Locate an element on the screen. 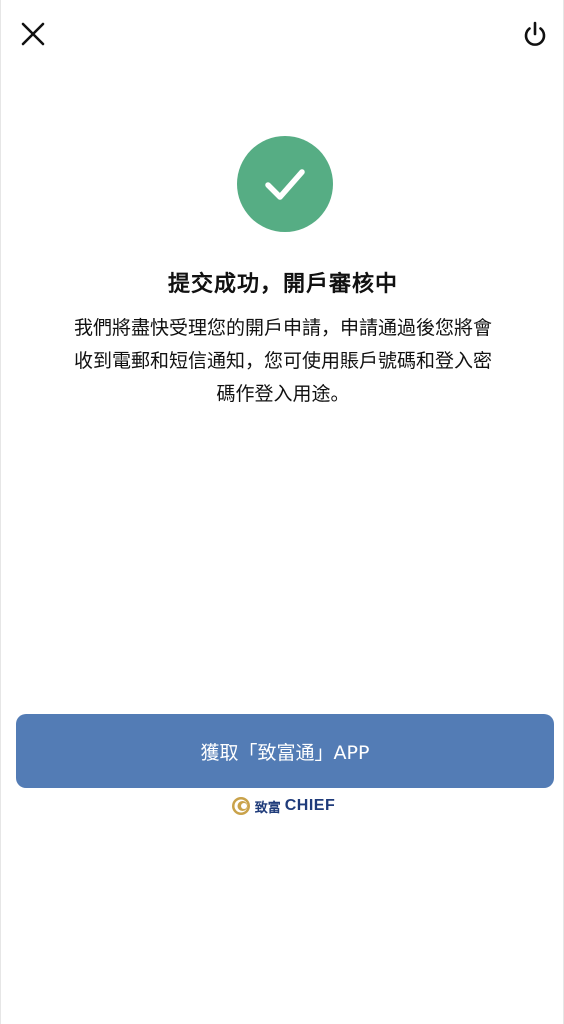 This screenshot has width=564, height=1024. check-icon is located at coordinates (285, 184).